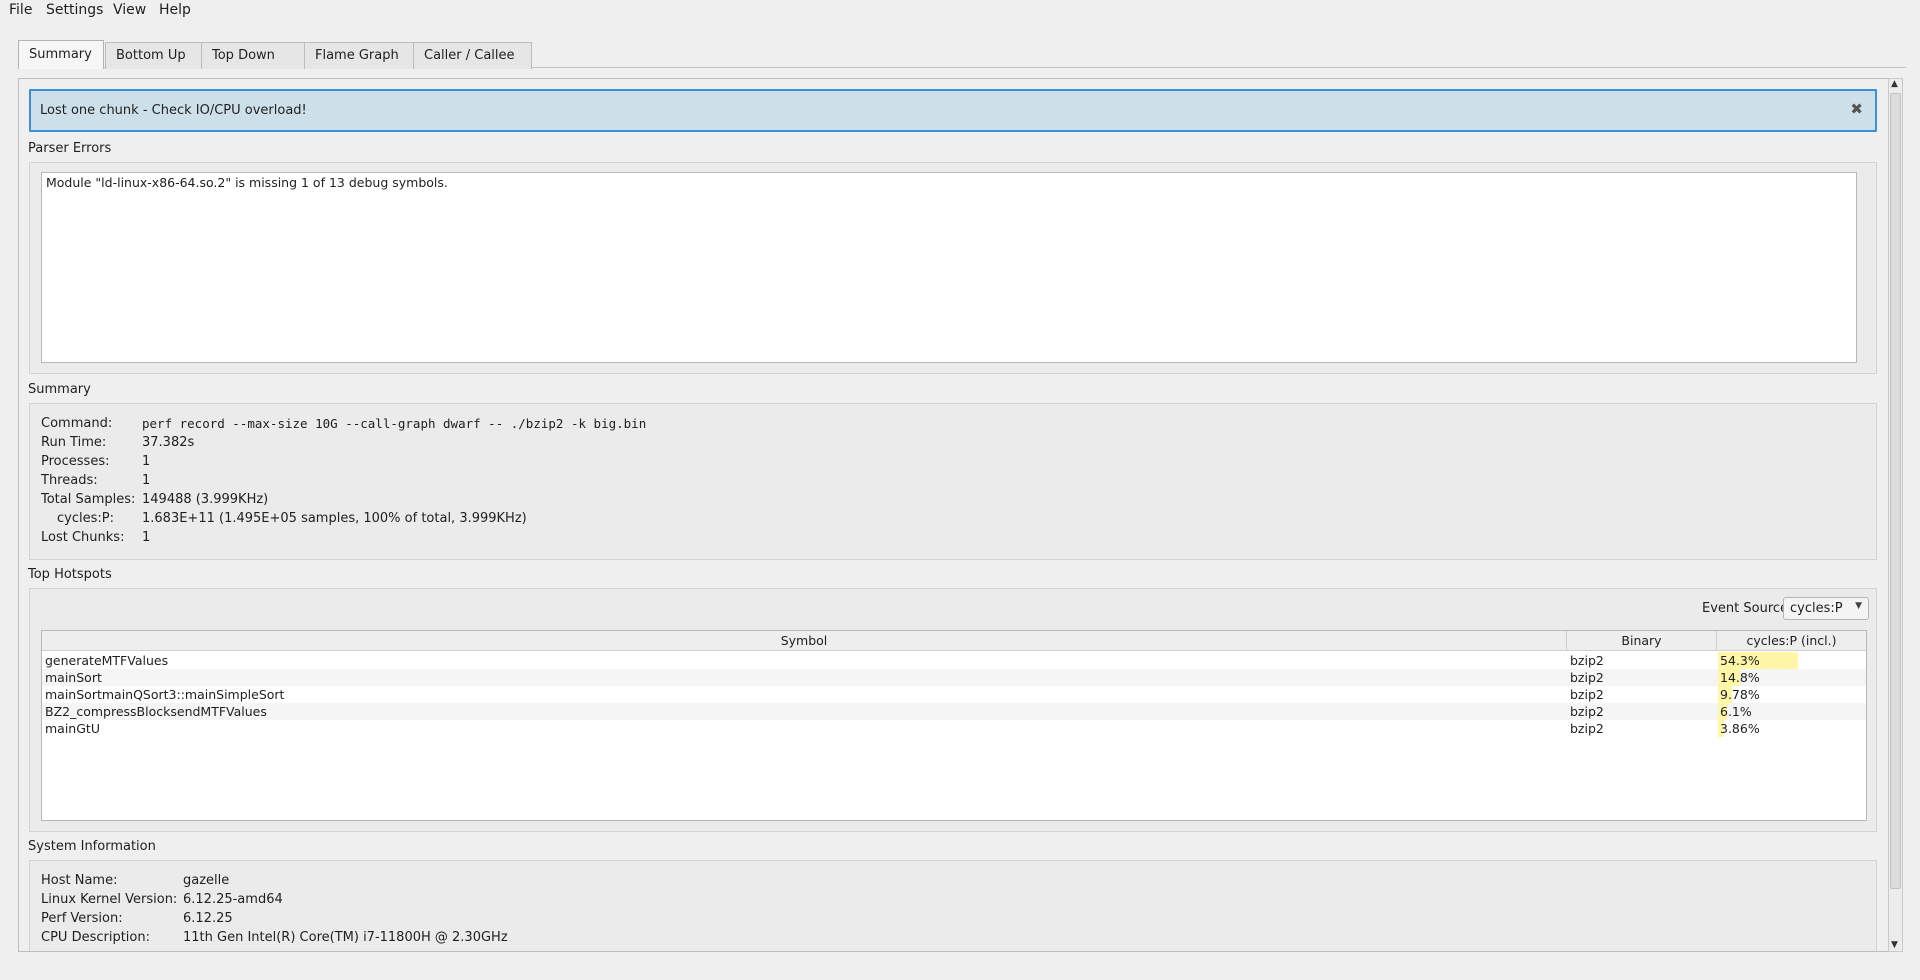 Image resolution: width=1920 pixels, height=980 pixels. What do you see at coordinates (107, 660) in the screenshot?
I see `symbol-cell: generateMTFValues` at bounding box center [107, 660].